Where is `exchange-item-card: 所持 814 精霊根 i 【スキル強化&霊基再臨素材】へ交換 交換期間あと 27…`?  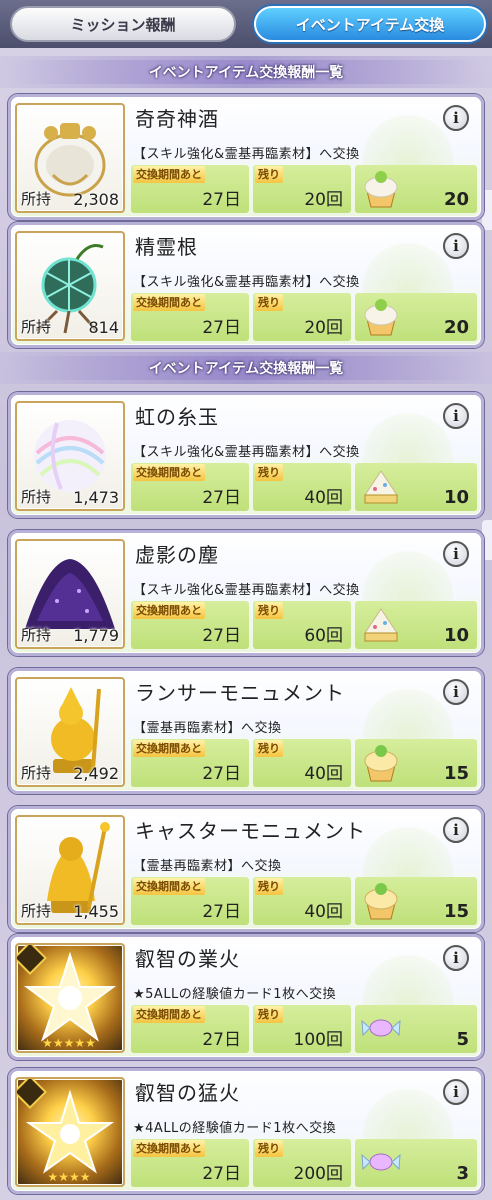 exchange-item-card: 所持 814 精霊根 i 【スキル強化&霊基再臨素材】へ交換 交換期間あと 27… is located at coordinates (246, 285).